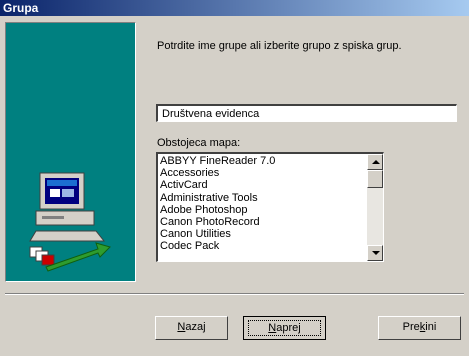 Image resolution: width=469 pixels, height=356 pixels. I want to click on back-button-label: azaj, so click(195, 327).